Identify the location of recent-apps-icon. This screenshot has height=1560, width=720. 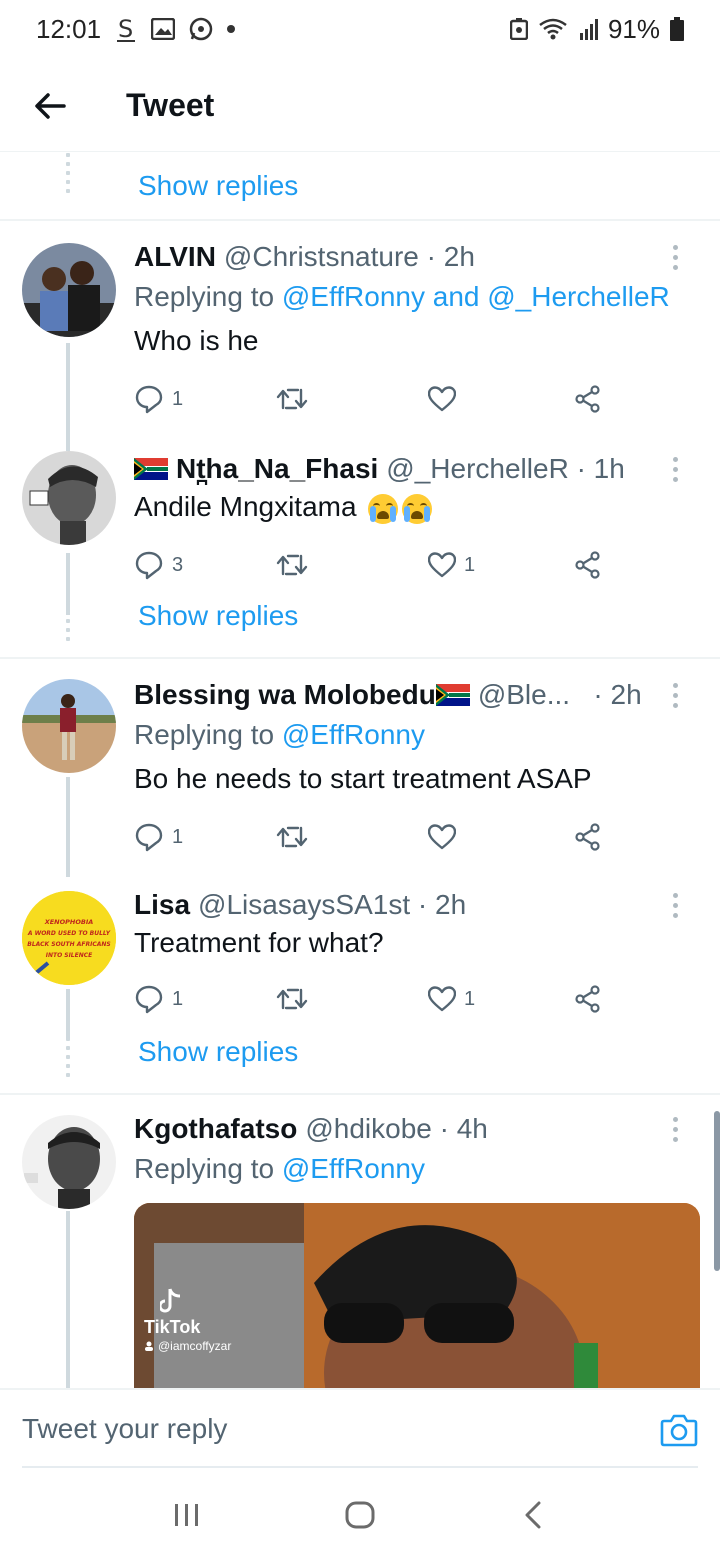
(186, 1515).